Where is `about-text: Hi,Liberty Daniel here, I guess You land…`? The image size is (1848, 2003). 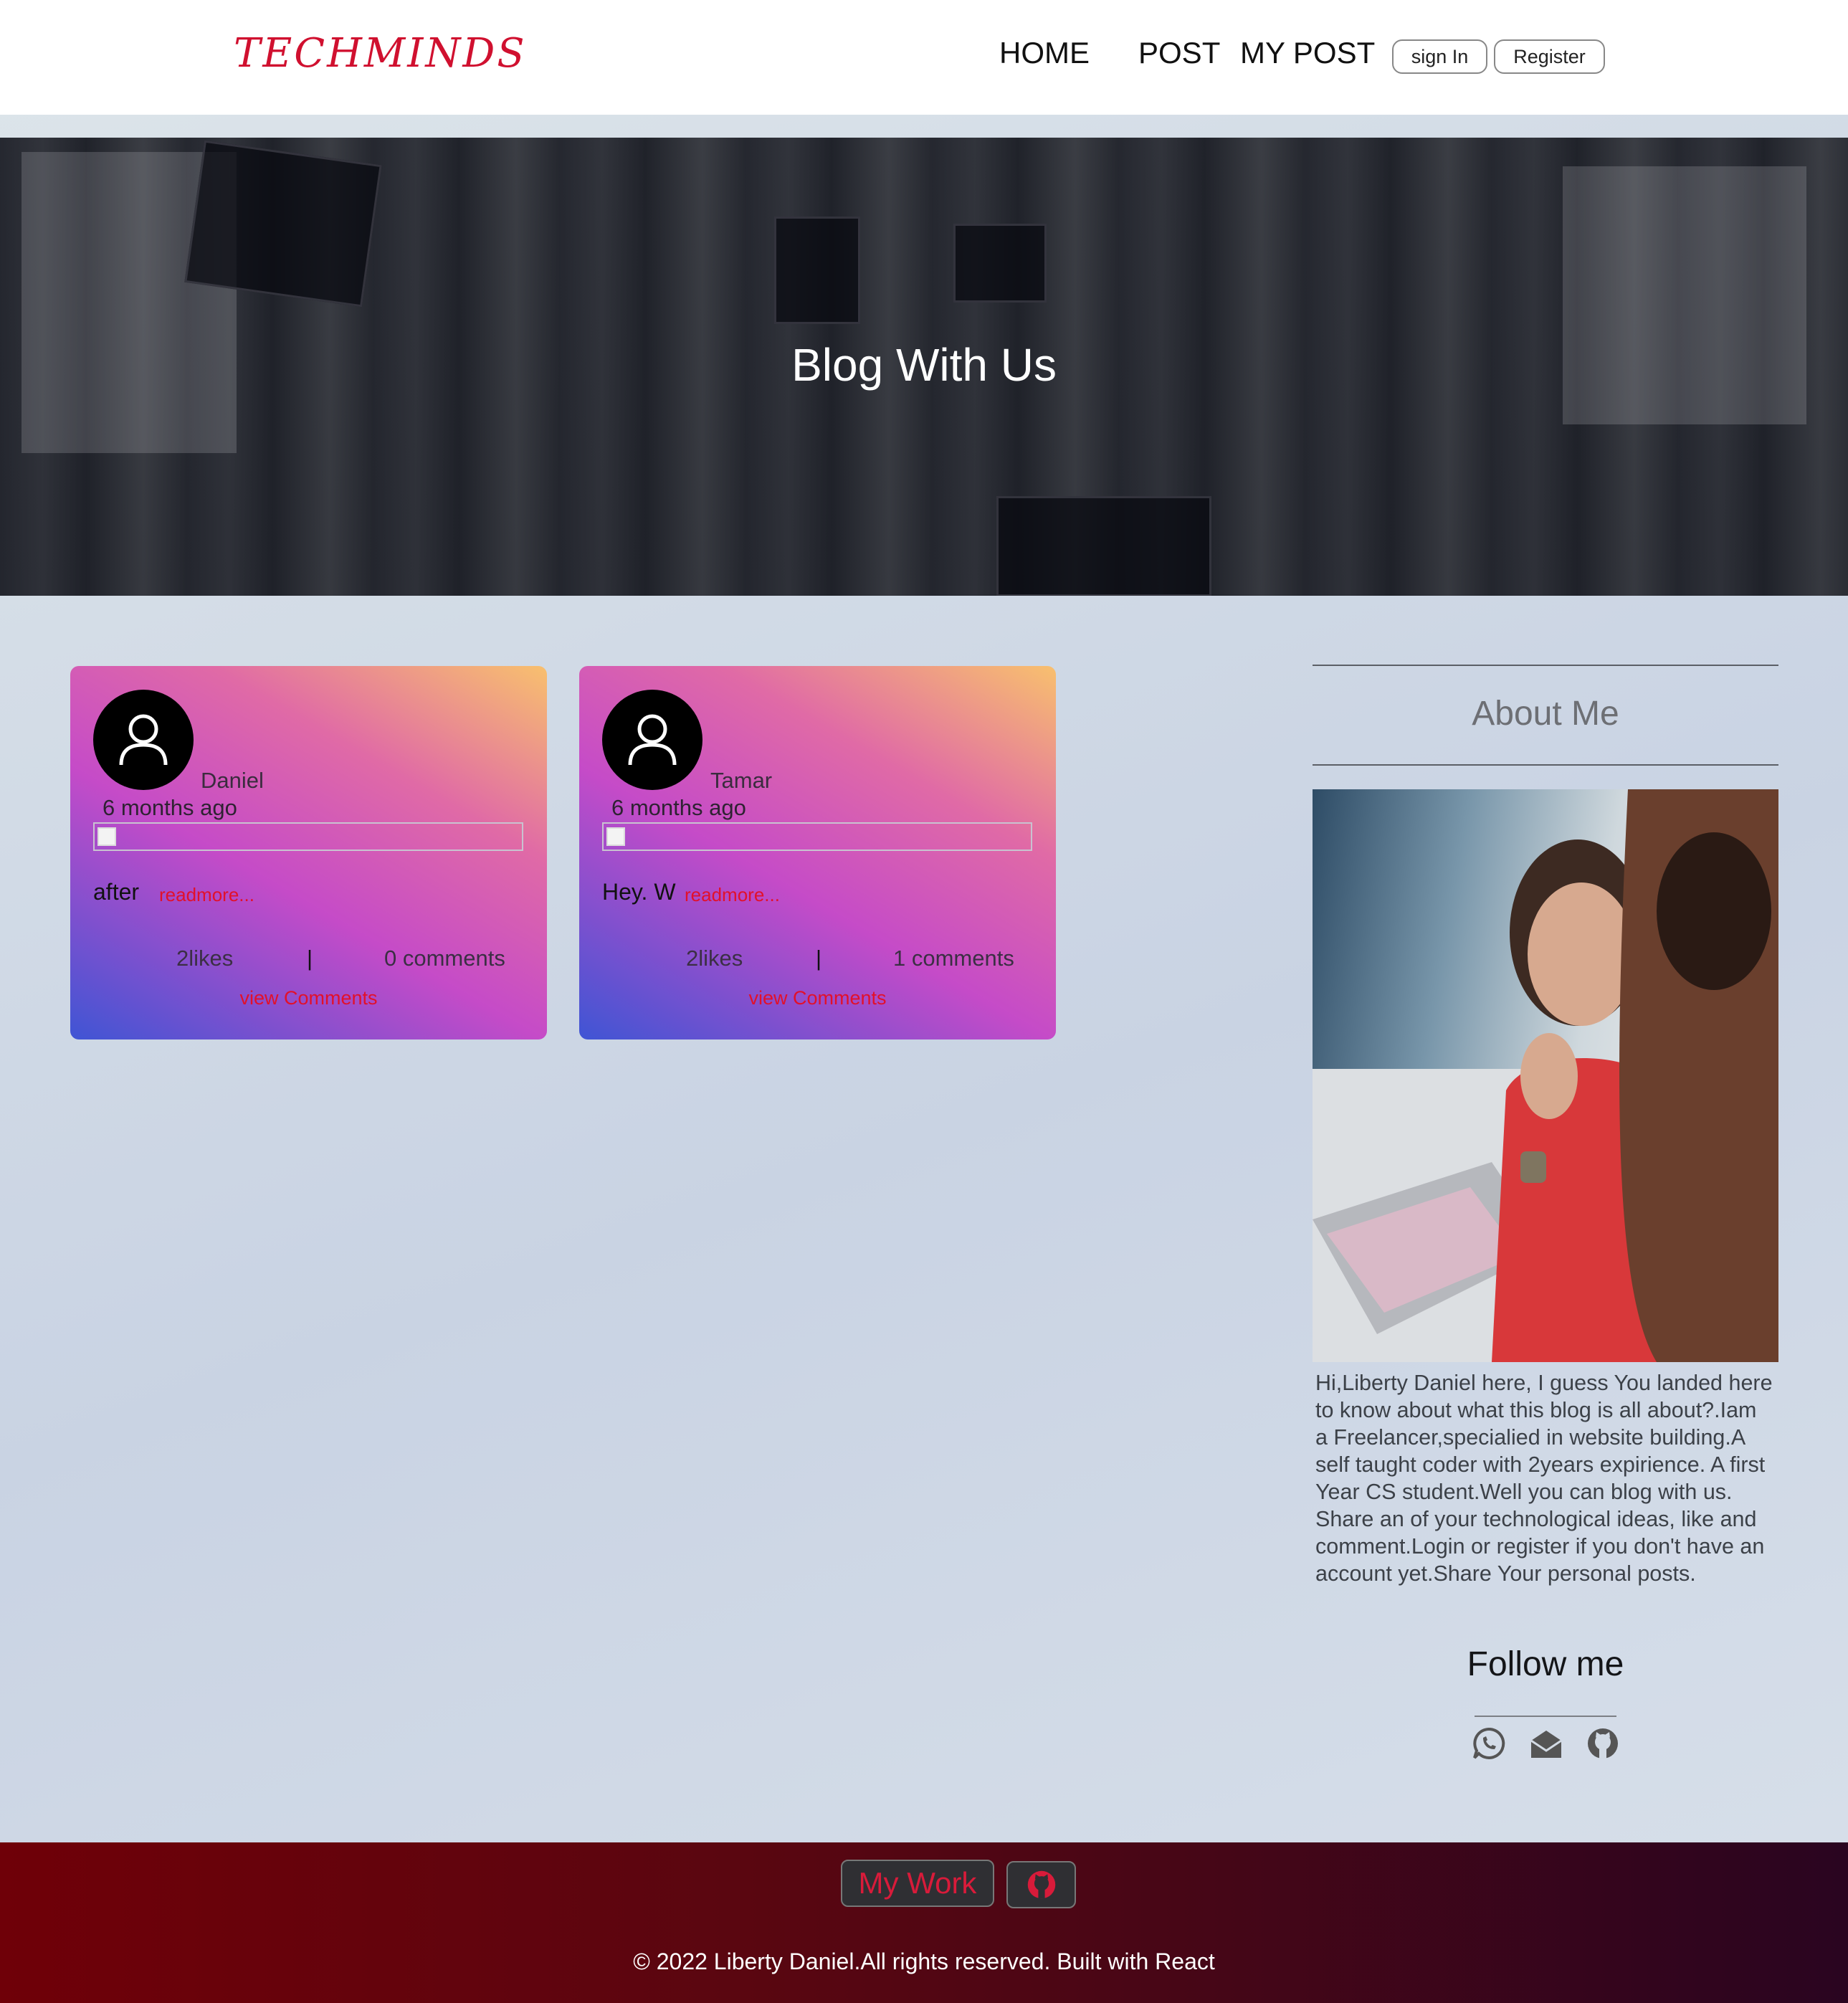 about-text: Hi,Liberty Daniel here, I guess You land… is located at coordinates (1544, 1478).